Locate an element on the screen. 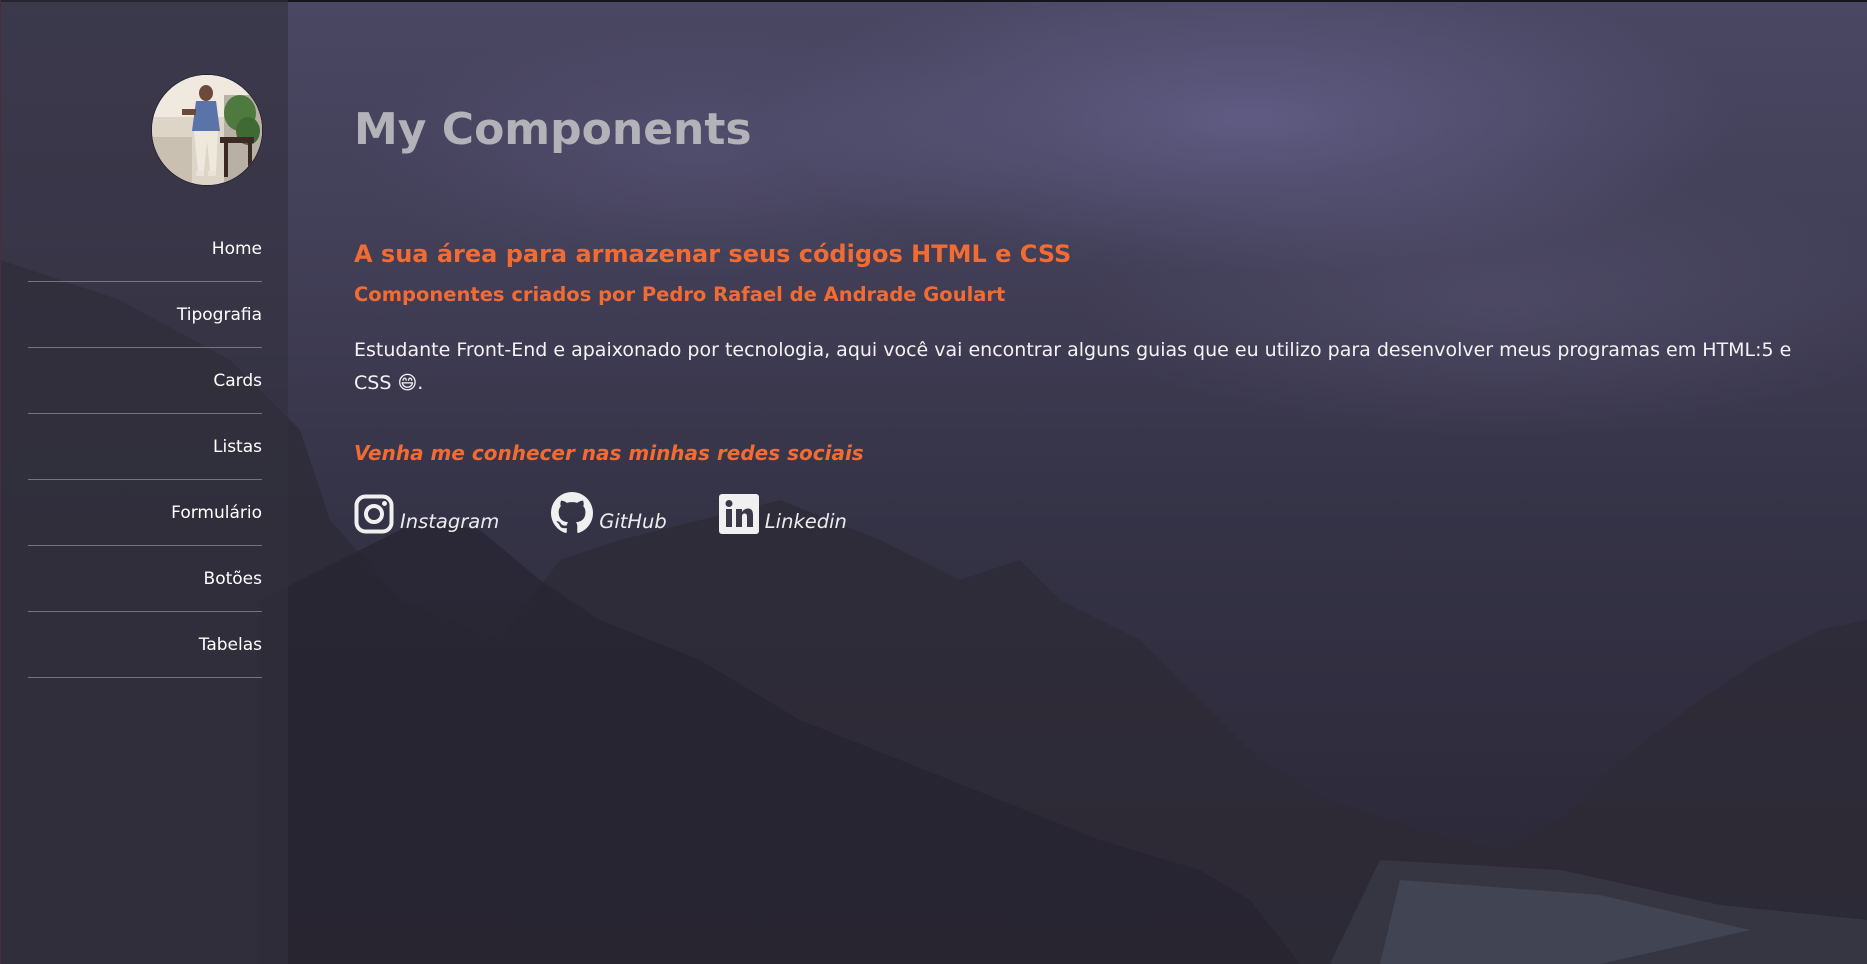 The width and height of the screenshot is (1867, 964). instagram-link: Instagram is located at coordinates (426, 514).